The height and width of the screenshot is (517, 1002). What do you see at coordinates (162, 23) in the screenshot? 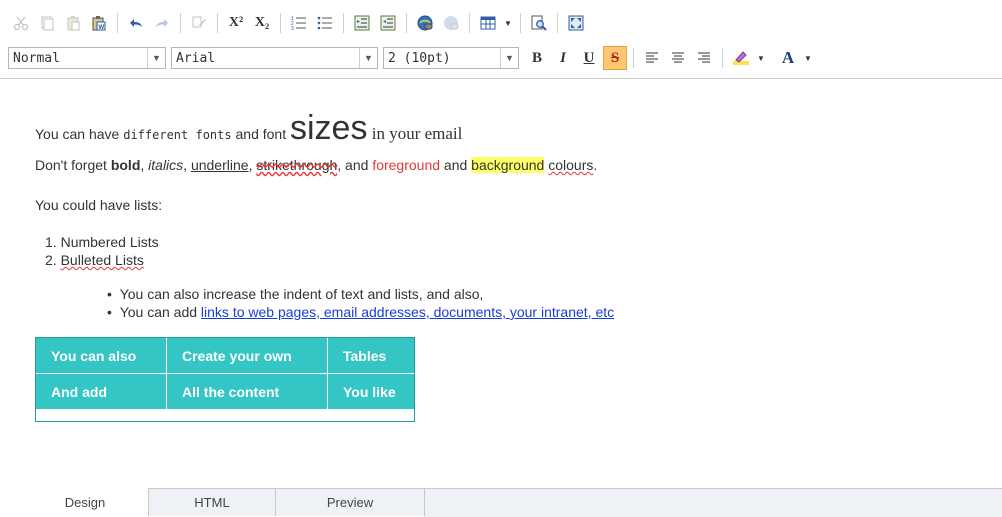
I see `redo-icon` at bounding box center [162, 23].